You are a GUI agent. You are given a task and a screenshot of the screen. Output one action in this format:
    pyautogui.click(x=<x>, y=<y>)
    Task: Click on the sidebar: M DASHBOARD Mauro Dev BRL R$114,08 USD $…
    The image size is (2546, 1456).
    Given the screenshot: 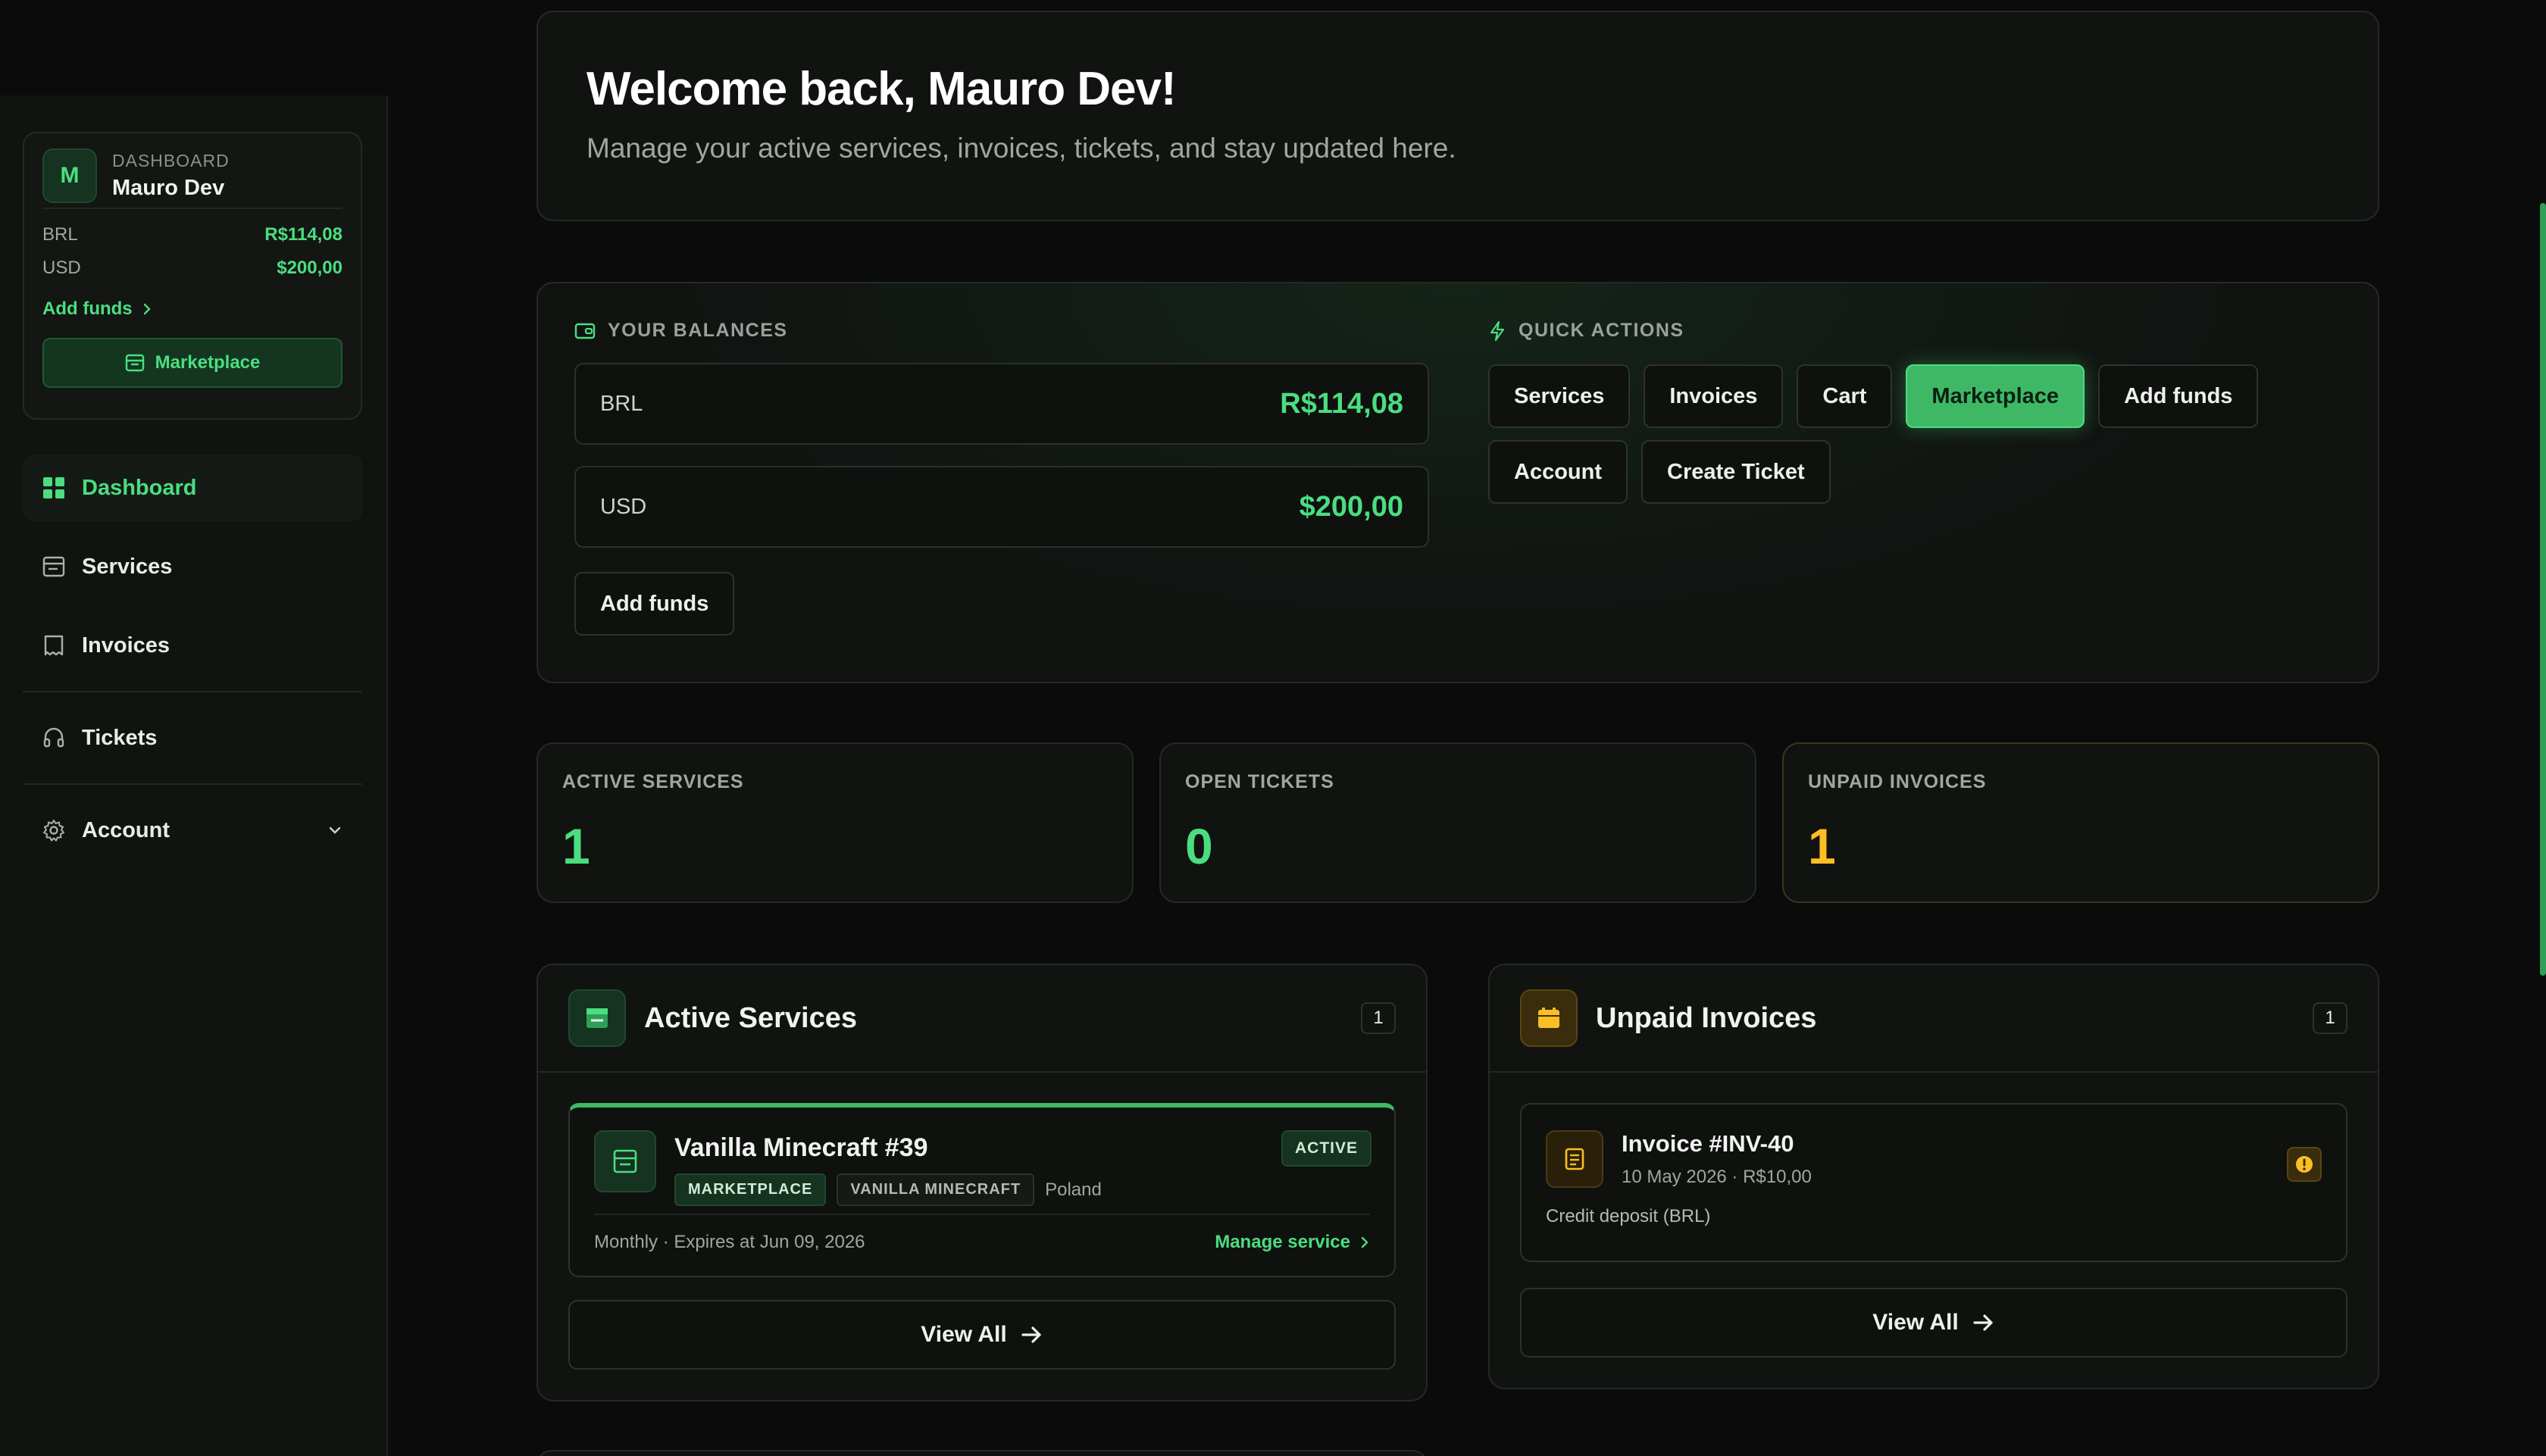 What is the action you would take?
    pyautogui.click(x=194, y=775)
    